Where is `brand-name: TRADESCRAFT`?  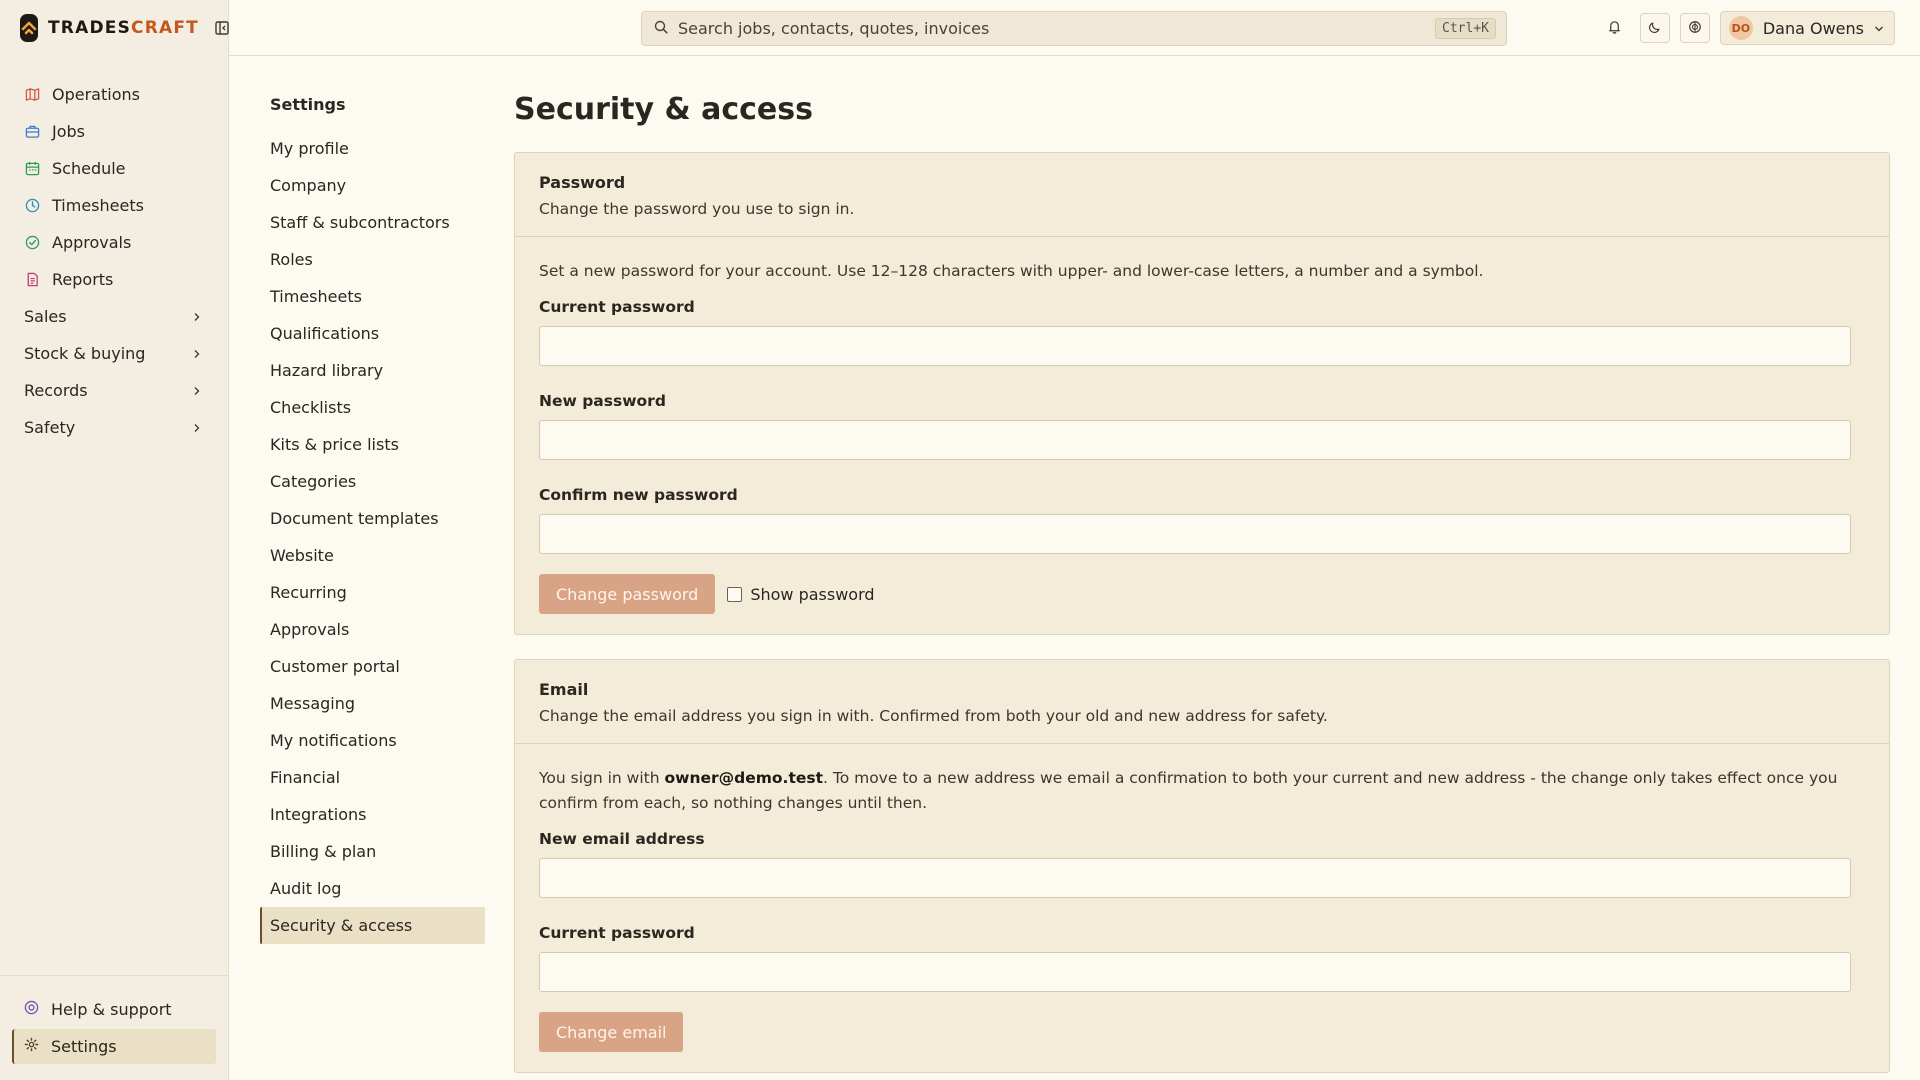
brand-name: TRADESCRAFT is located at coordinates (123, 28).